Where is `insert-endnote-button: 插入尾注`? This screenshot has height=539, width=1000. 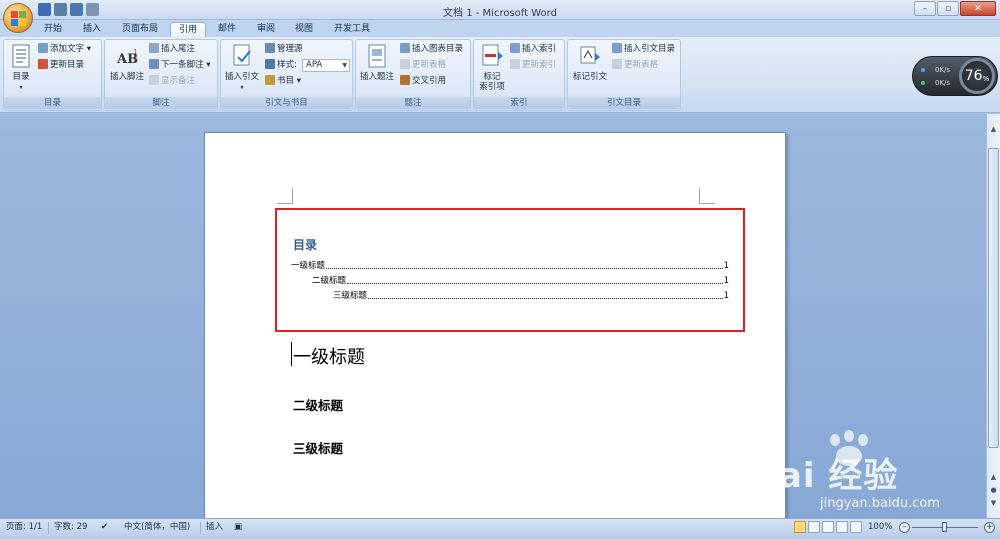 insert-endnote-button: 插入尾注 is located at coordinates (172, 49).